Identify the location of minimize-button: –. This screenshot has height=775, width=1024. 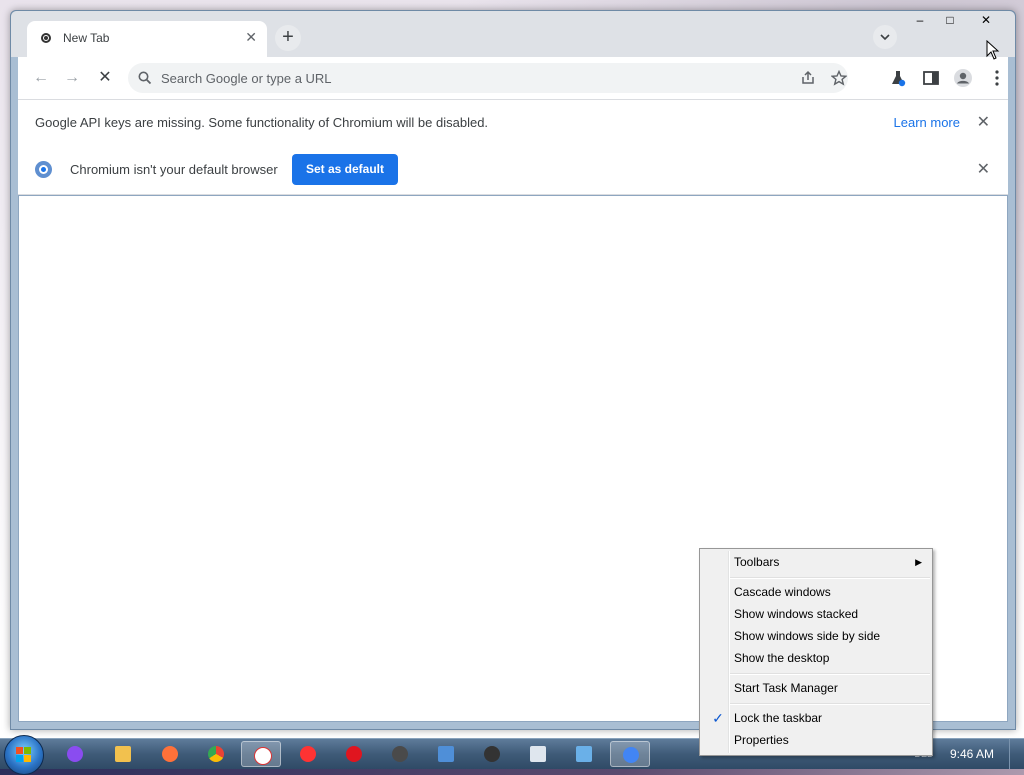
(920, 21).